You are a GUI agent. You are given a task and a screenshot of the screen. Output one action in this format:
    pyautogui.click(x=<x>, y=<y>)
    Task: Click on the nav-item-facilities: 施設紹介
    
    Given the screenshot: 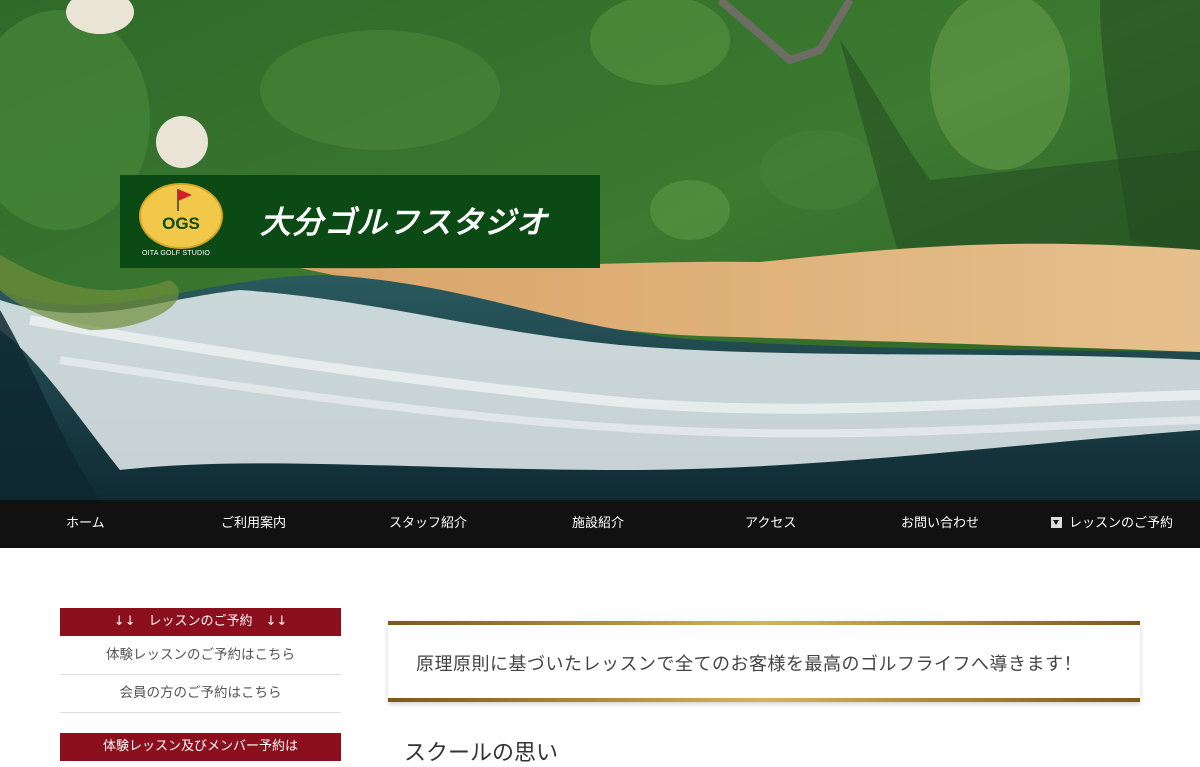 What is the action you would take?
    pyautogui.click(x=598, y=524)
    